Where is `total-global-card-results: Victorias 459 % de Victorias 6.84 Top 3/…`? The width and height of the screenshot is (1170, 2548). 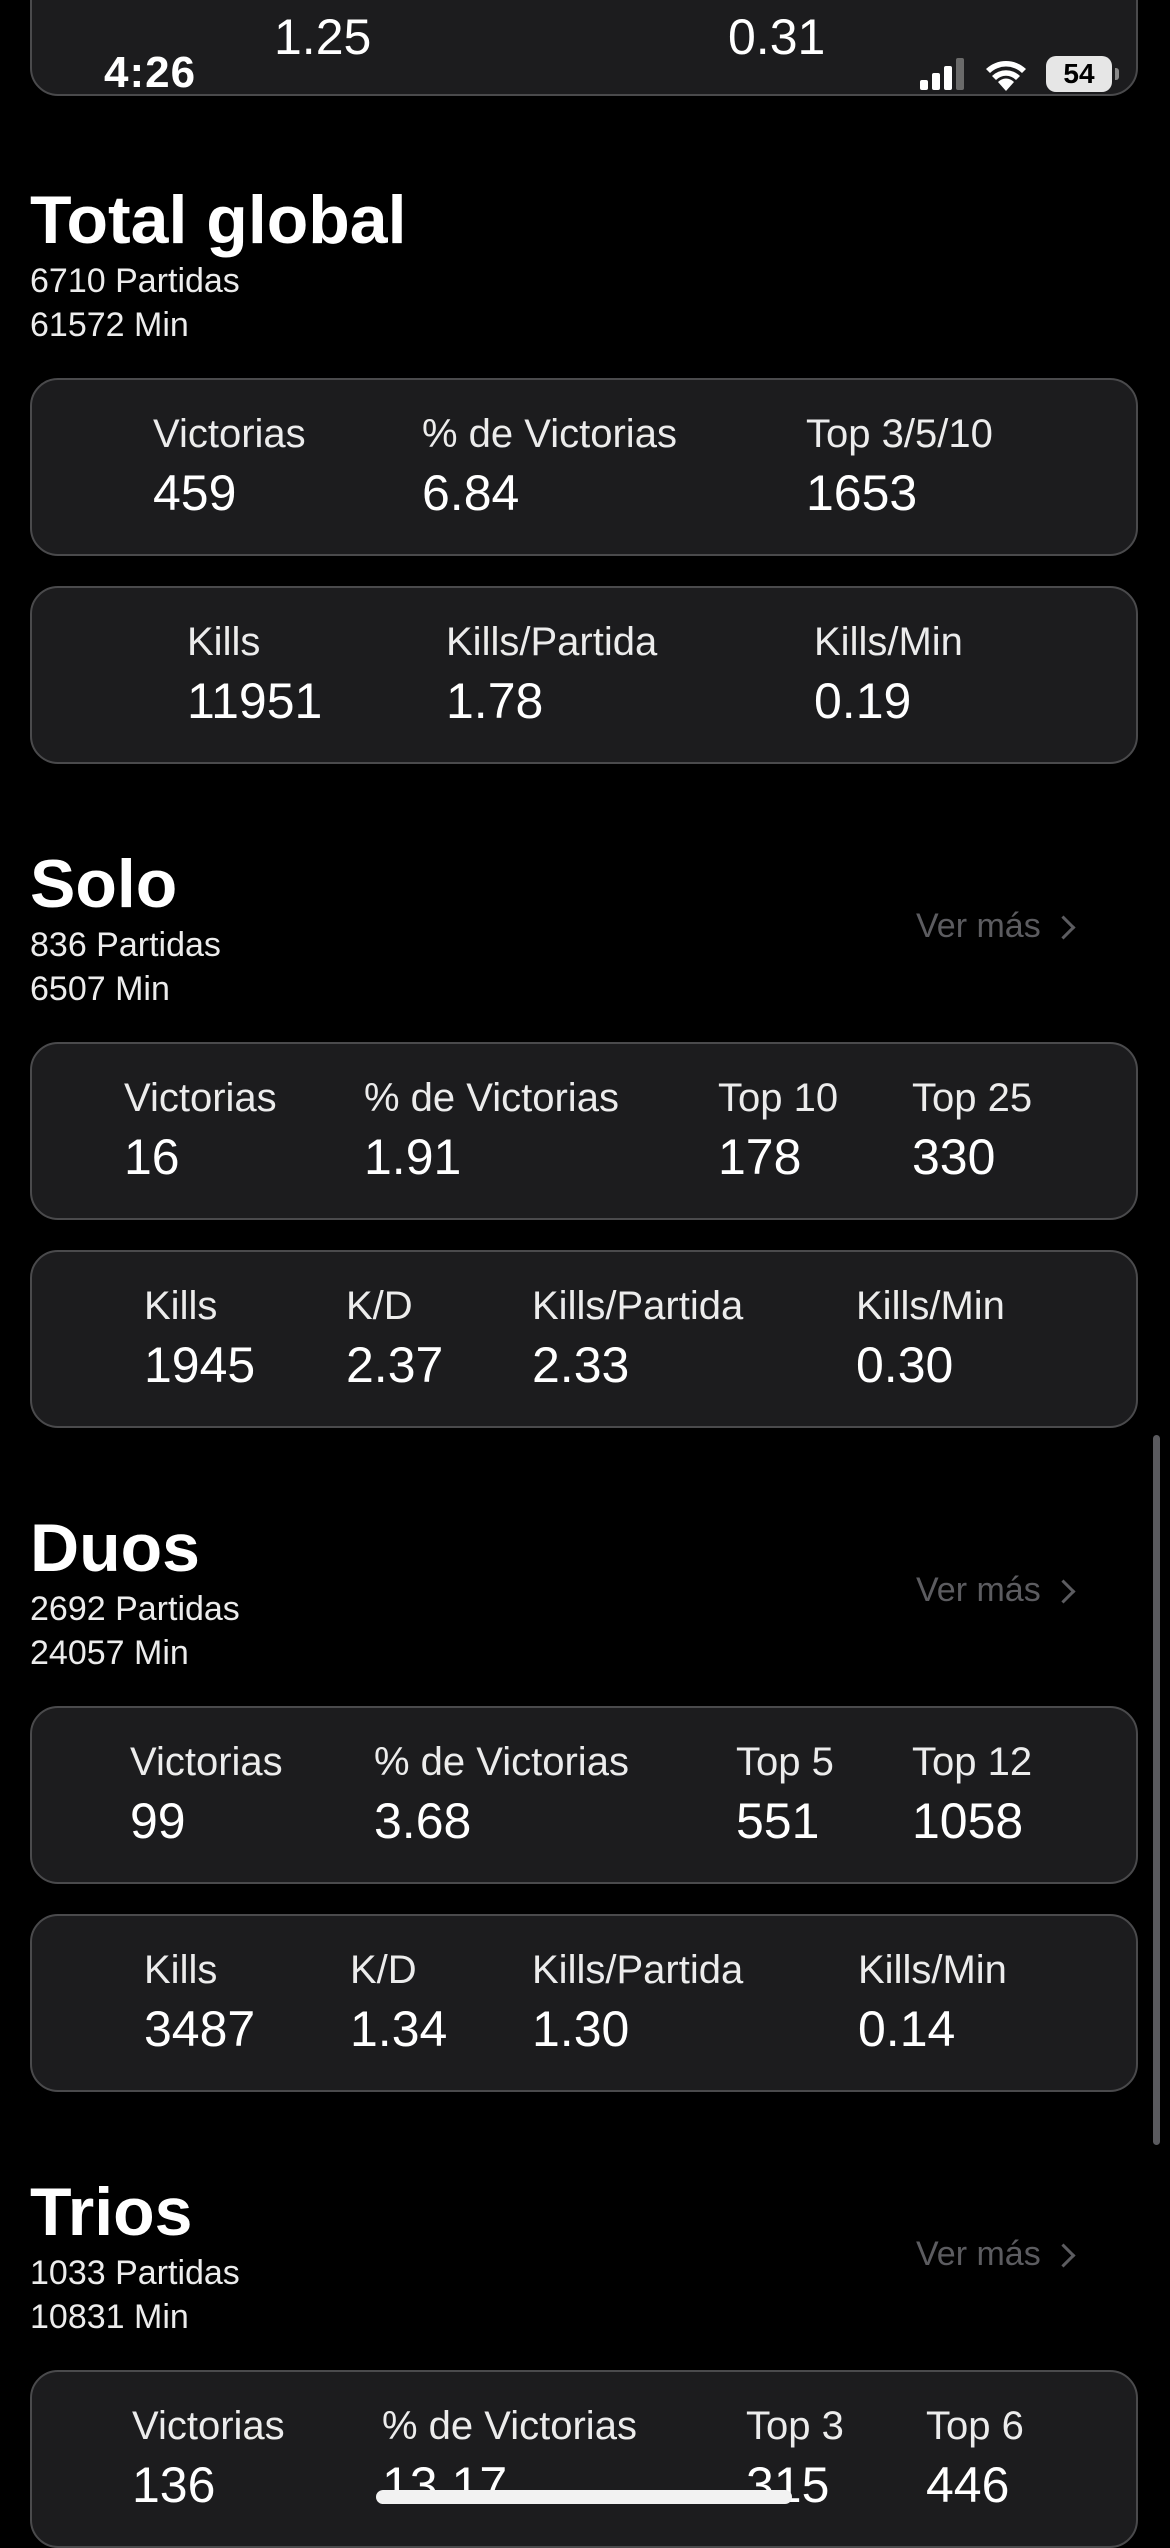 total-global-card-results: Victorias 459 % de Victorias 6.84 Top 3/… is located at coordinates (584, 467).